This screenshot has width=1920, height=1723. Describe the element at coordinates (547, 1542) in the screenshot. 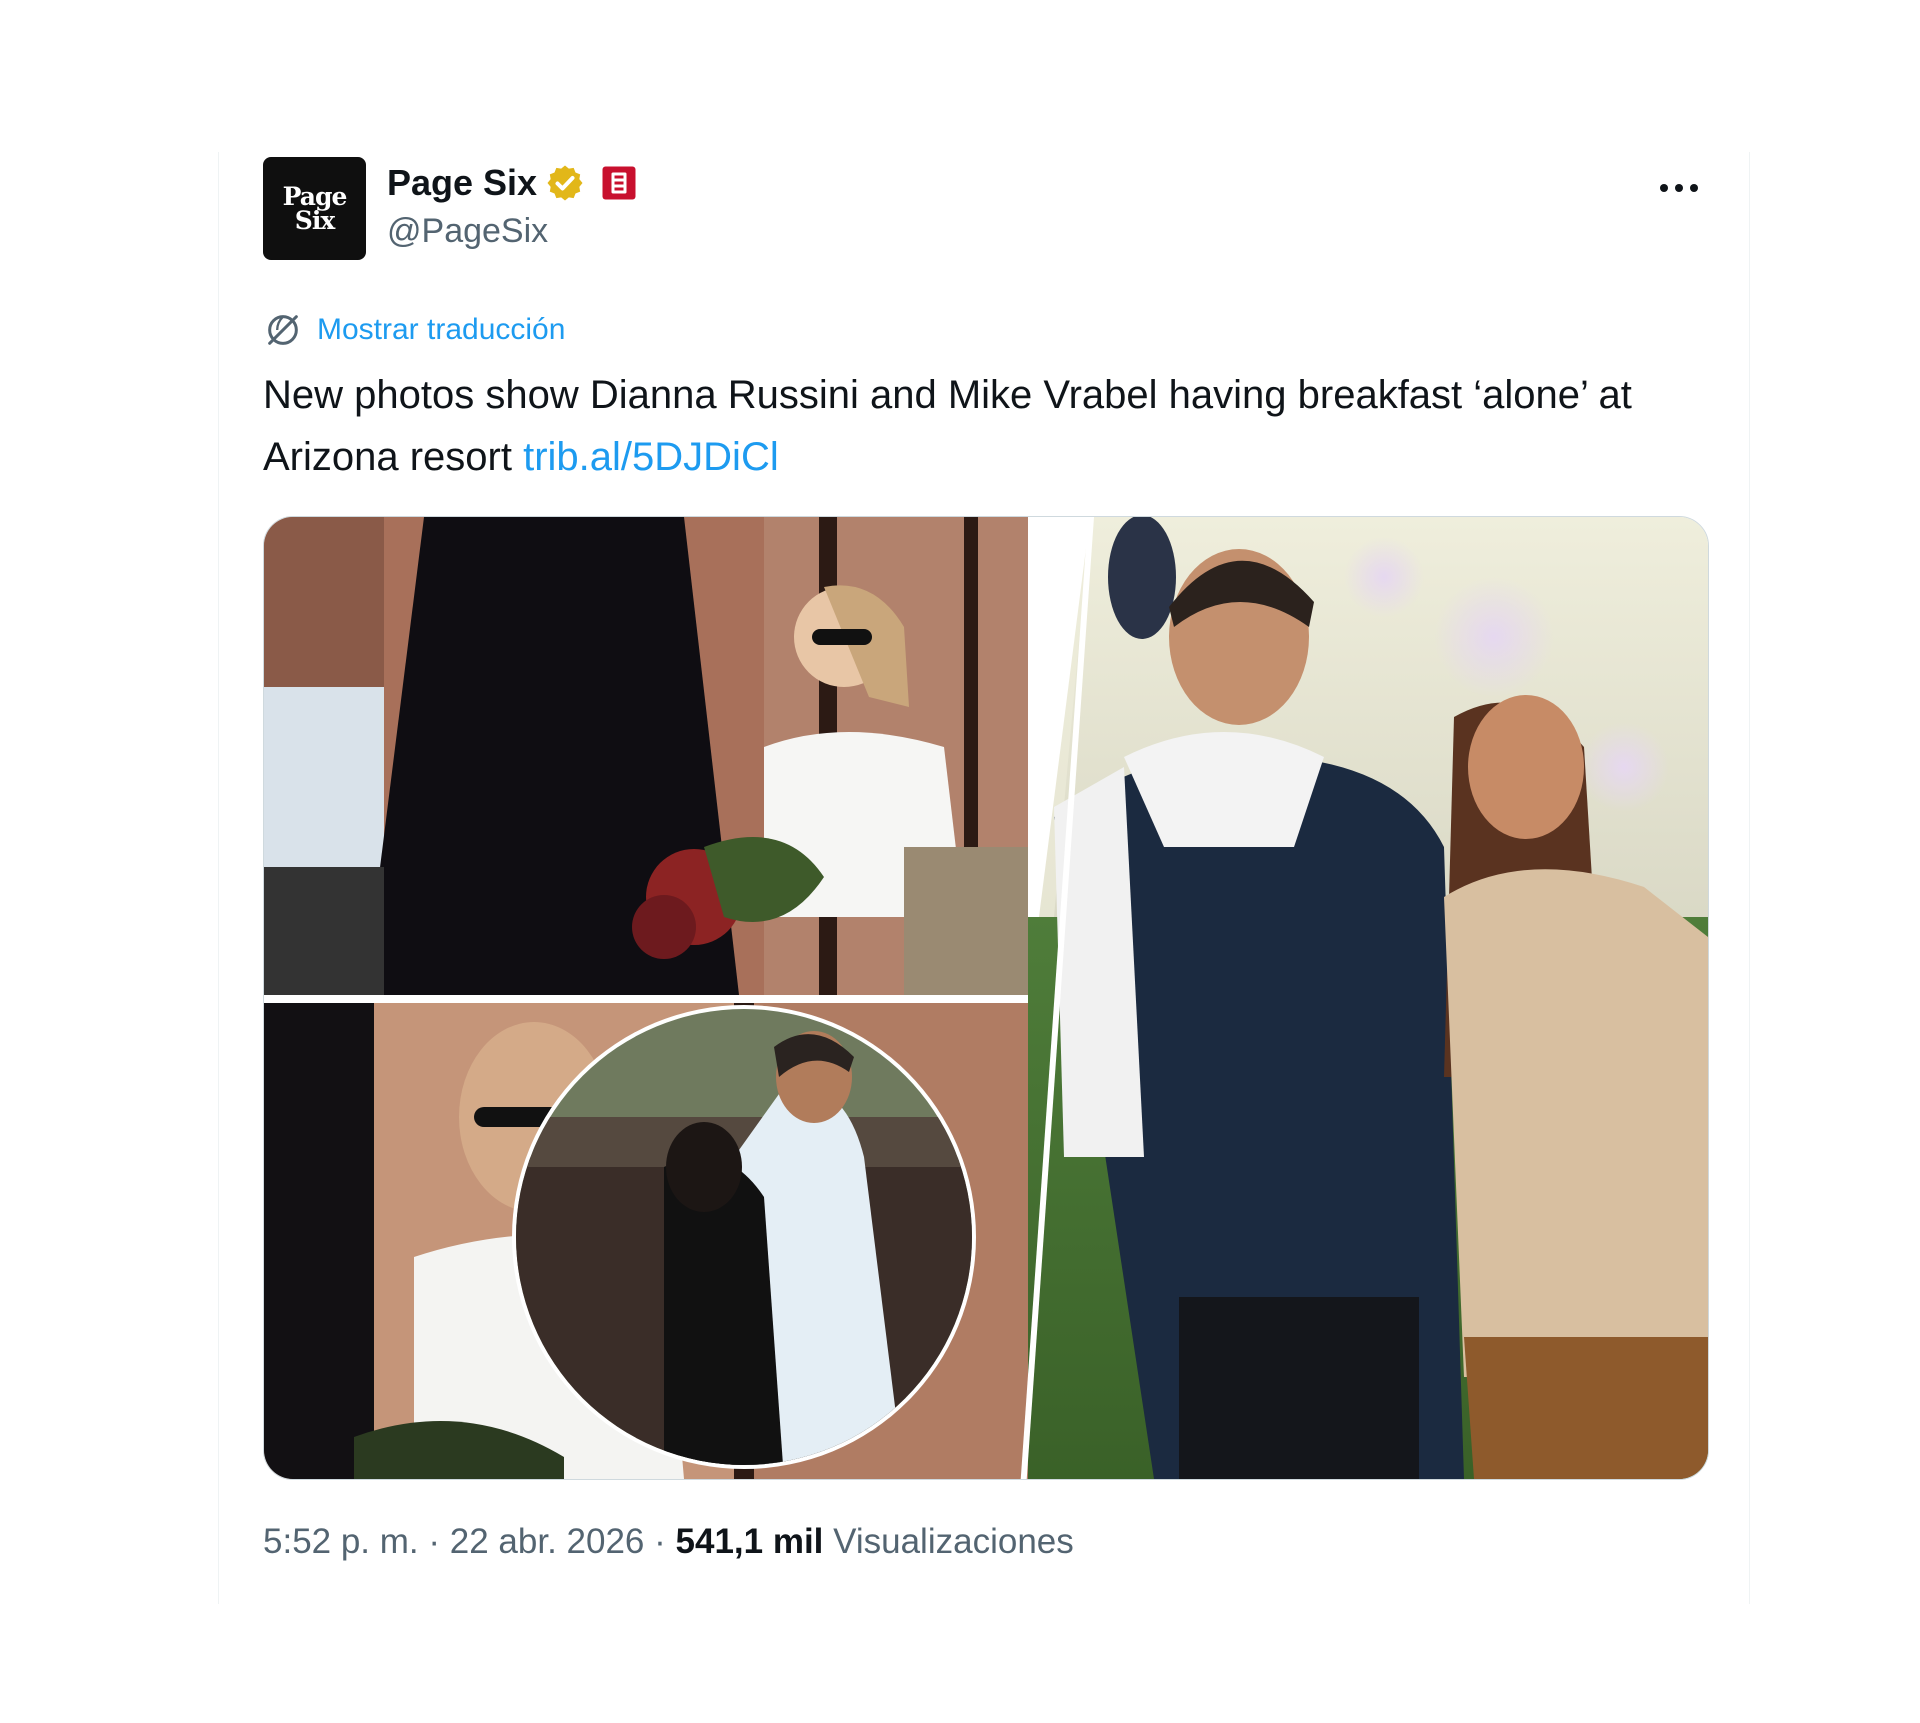

I see `tweet-date: 22 abr. 2026` at that location.